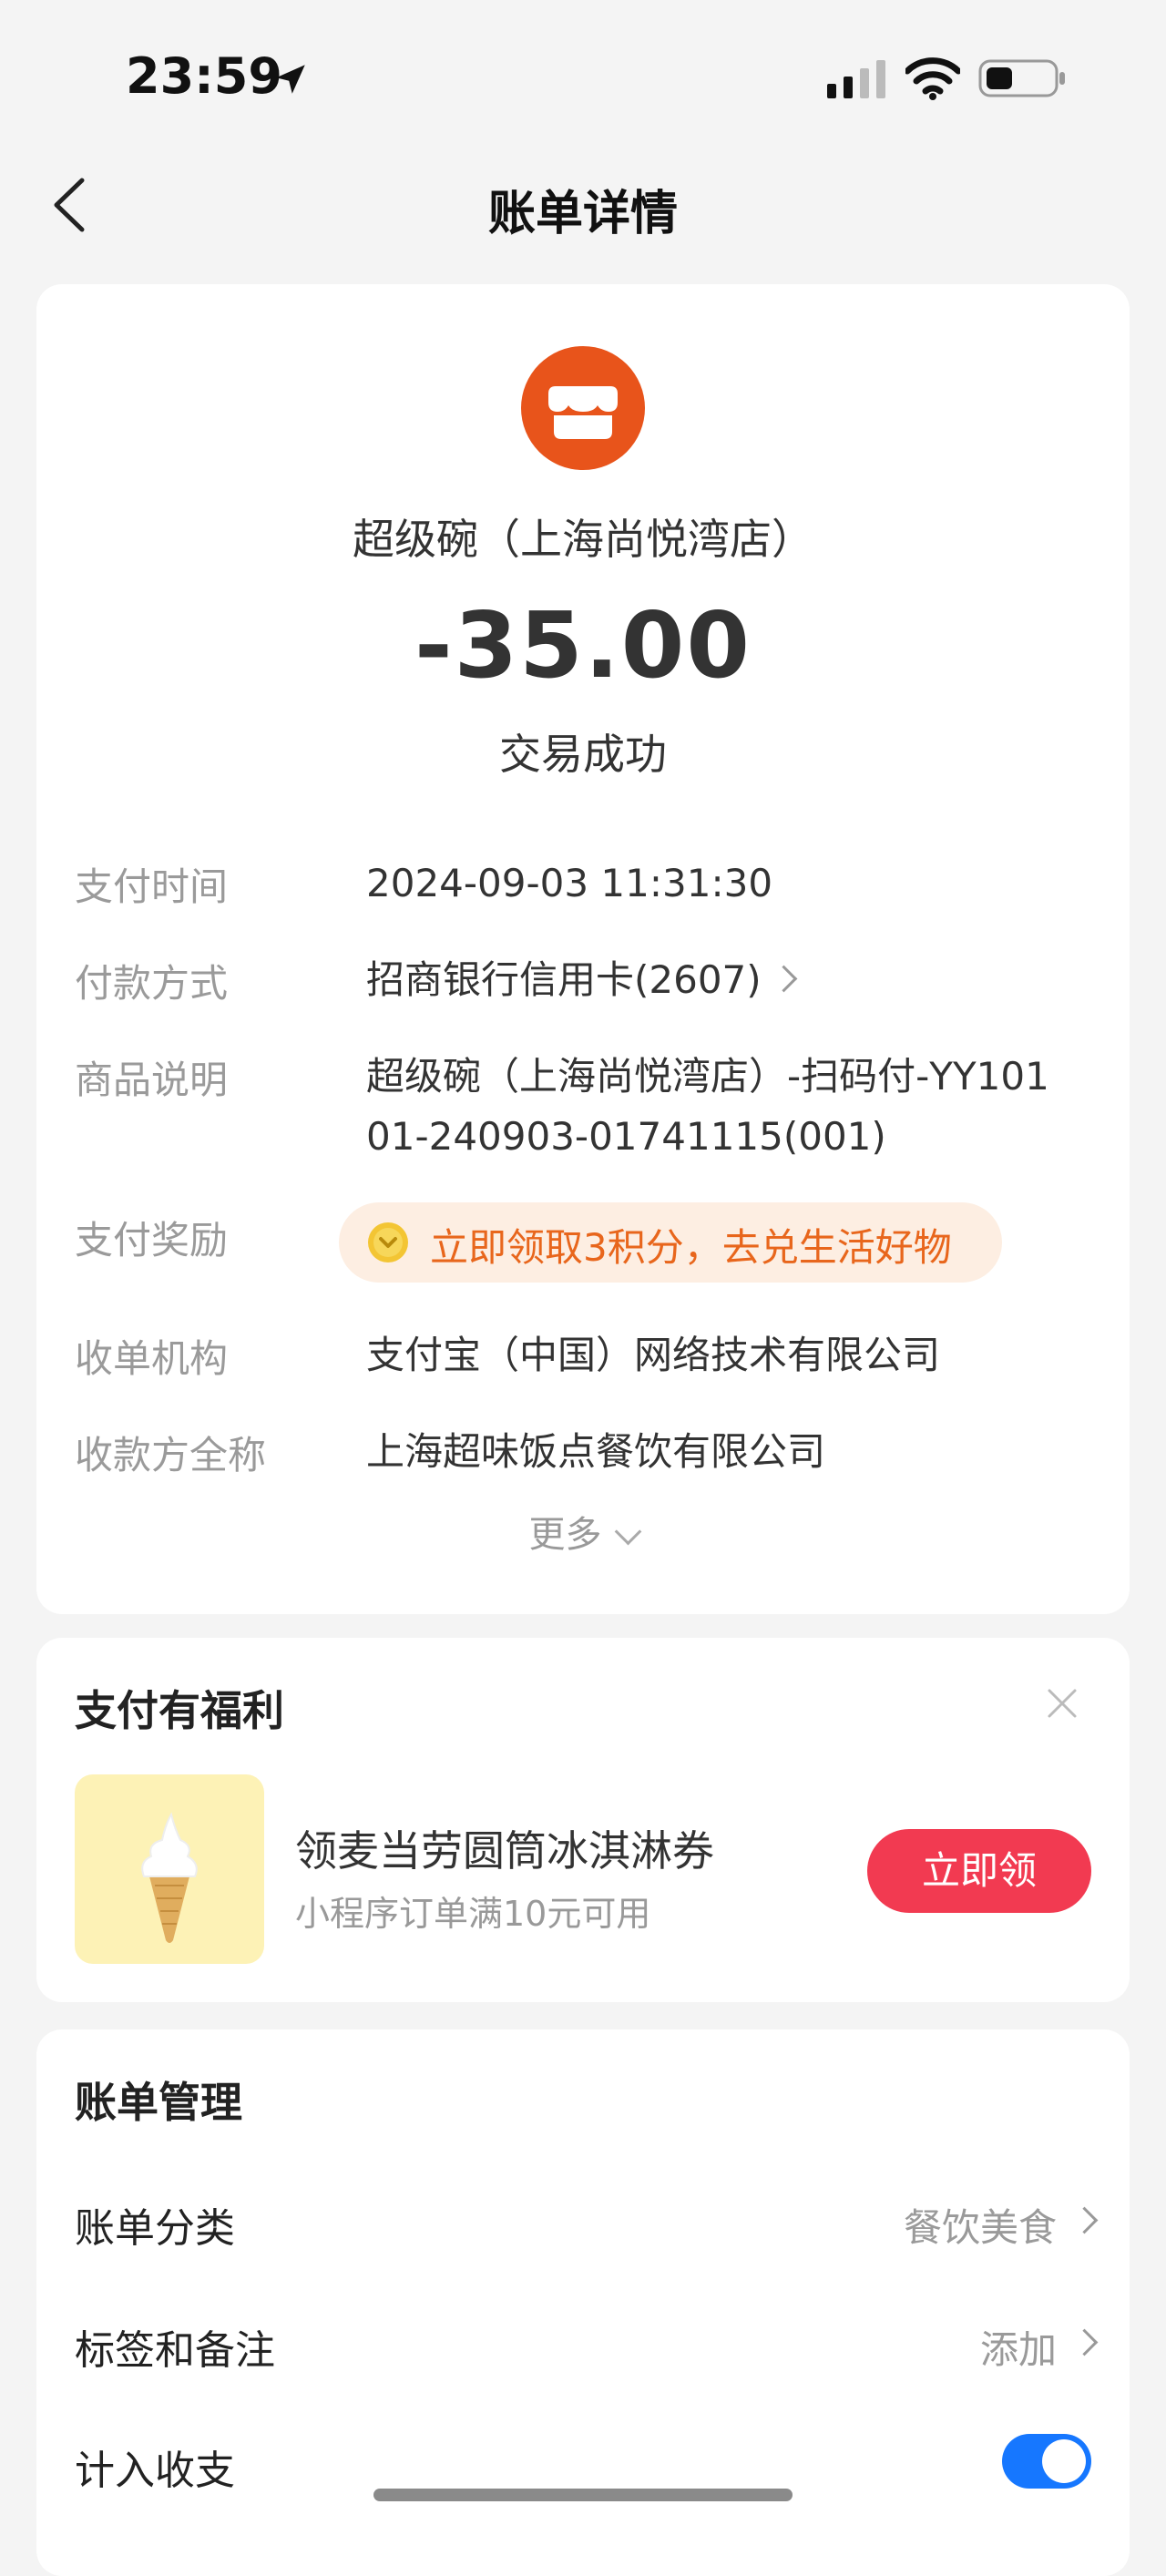 This screenshot has width=1166, height=2576. I want to click on bill-category-label: 账单分类, so click(155, 2228).